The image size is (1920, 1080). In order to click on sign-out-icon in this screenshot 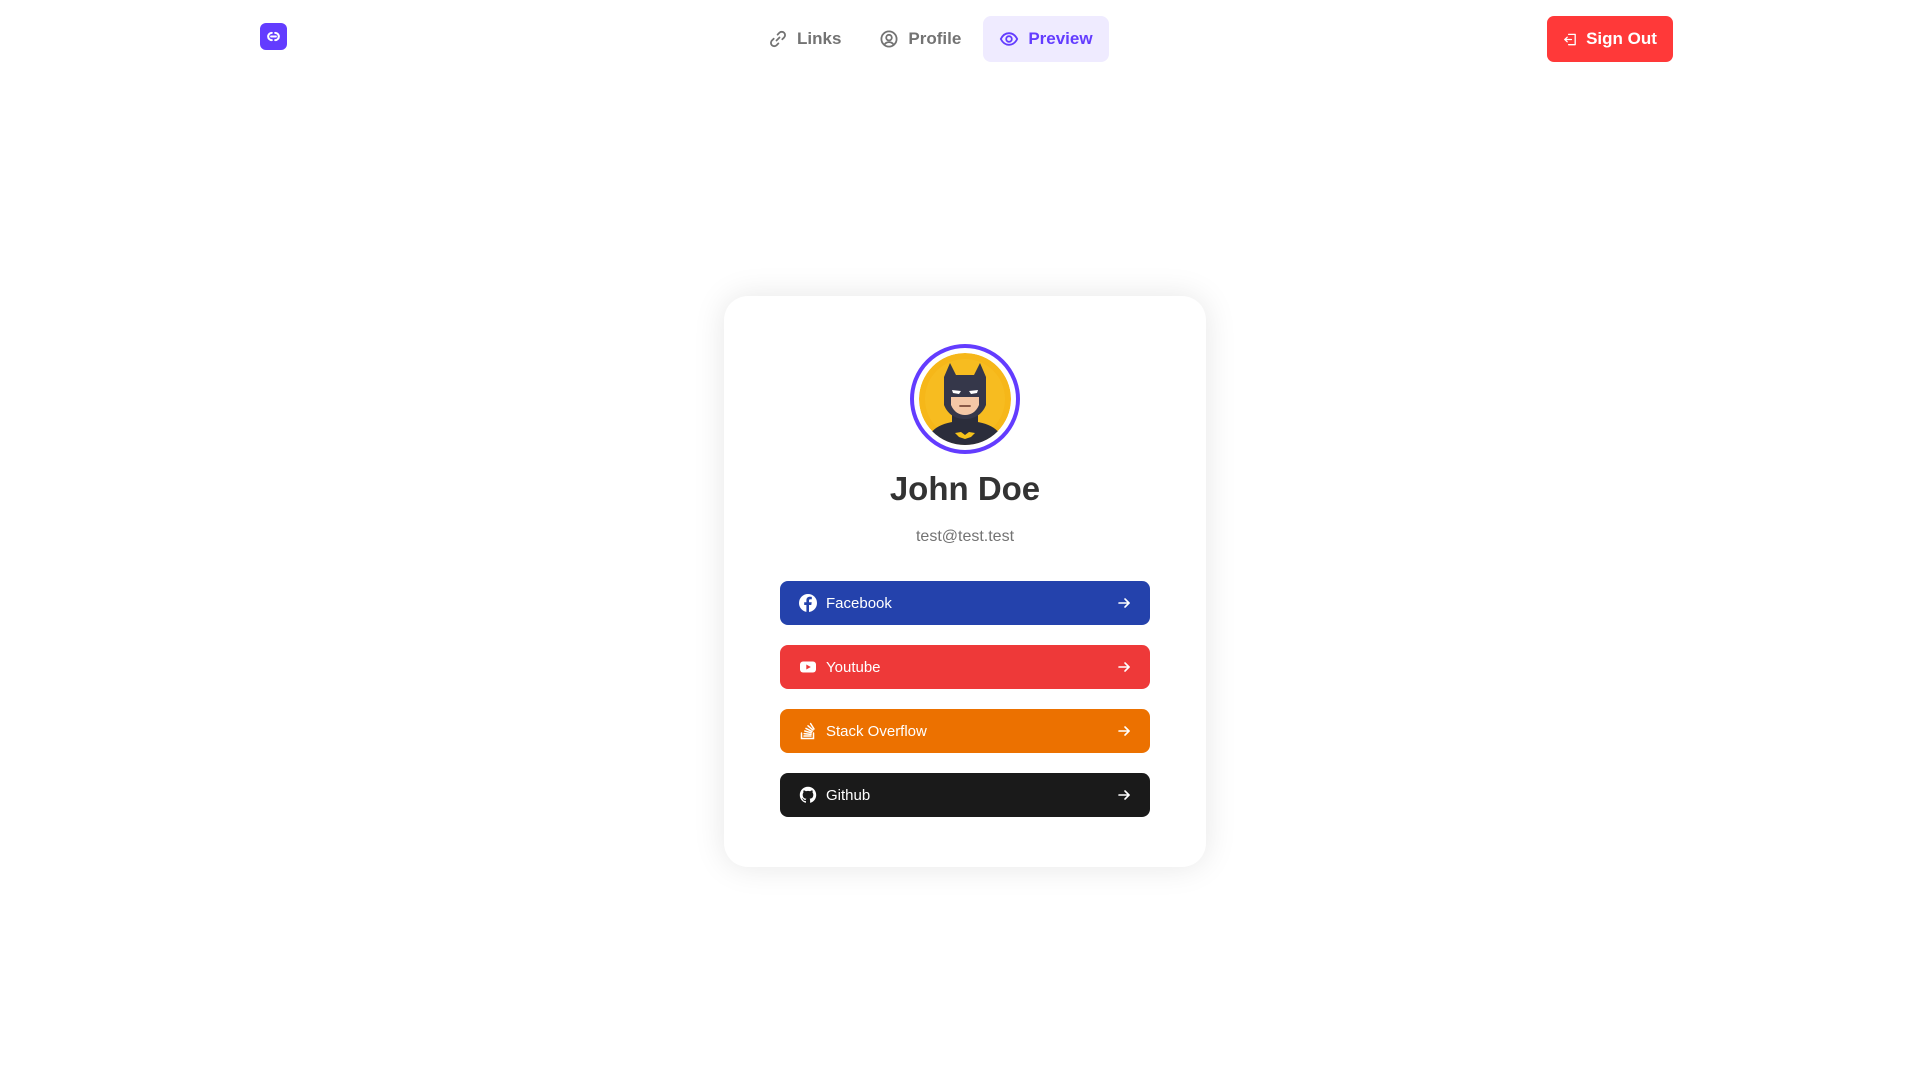, I will do `click(1570, 39)`.